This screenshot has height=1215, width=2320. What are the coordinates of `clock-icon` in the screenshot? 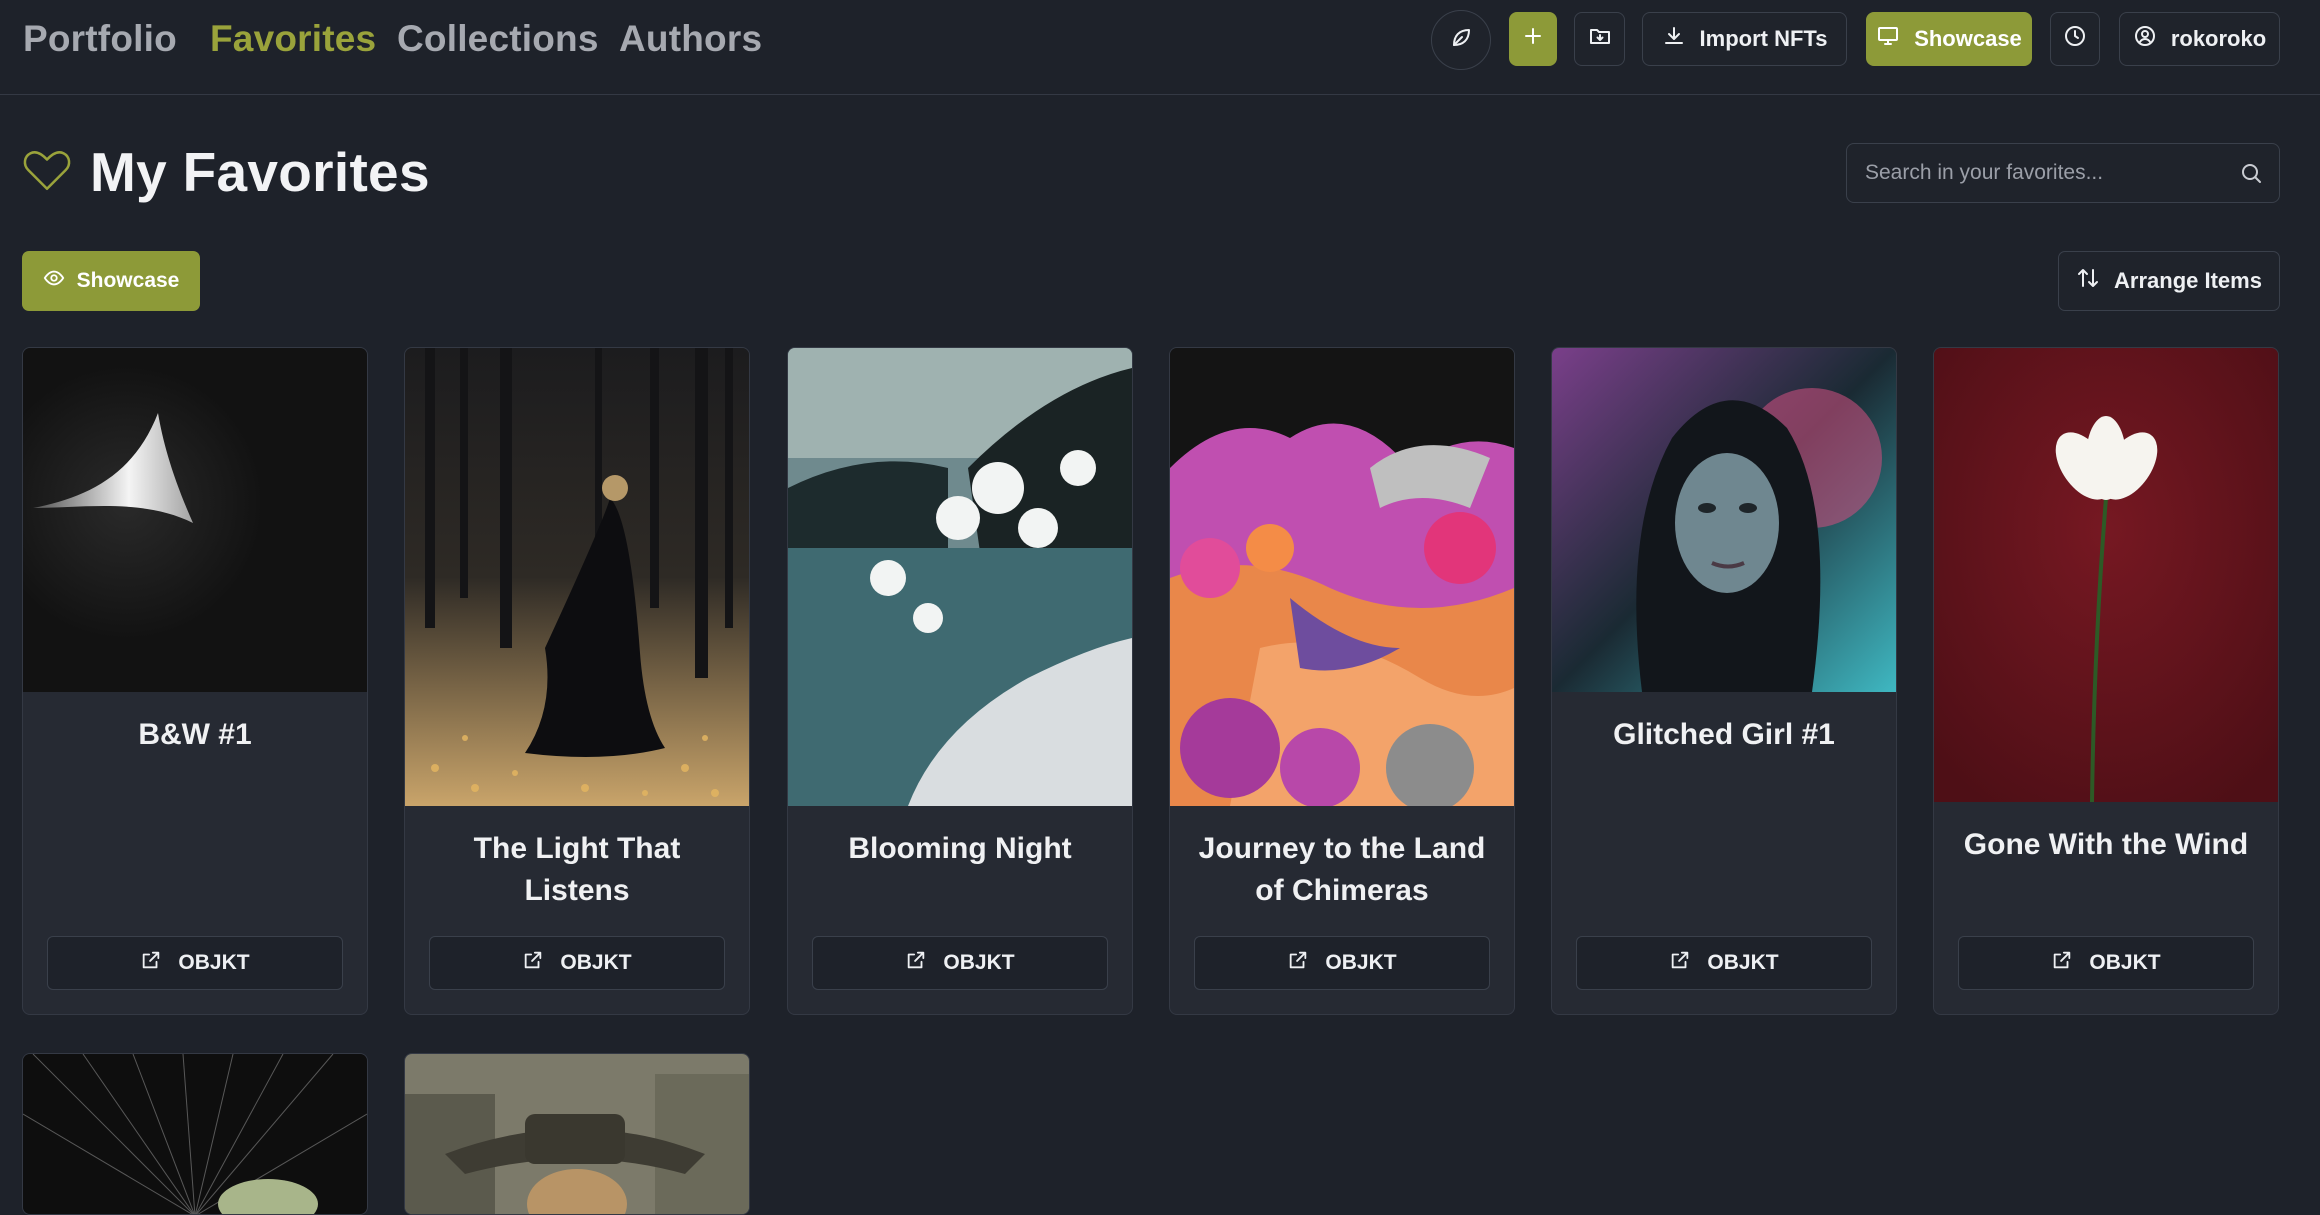 It's located at (2075, 39).